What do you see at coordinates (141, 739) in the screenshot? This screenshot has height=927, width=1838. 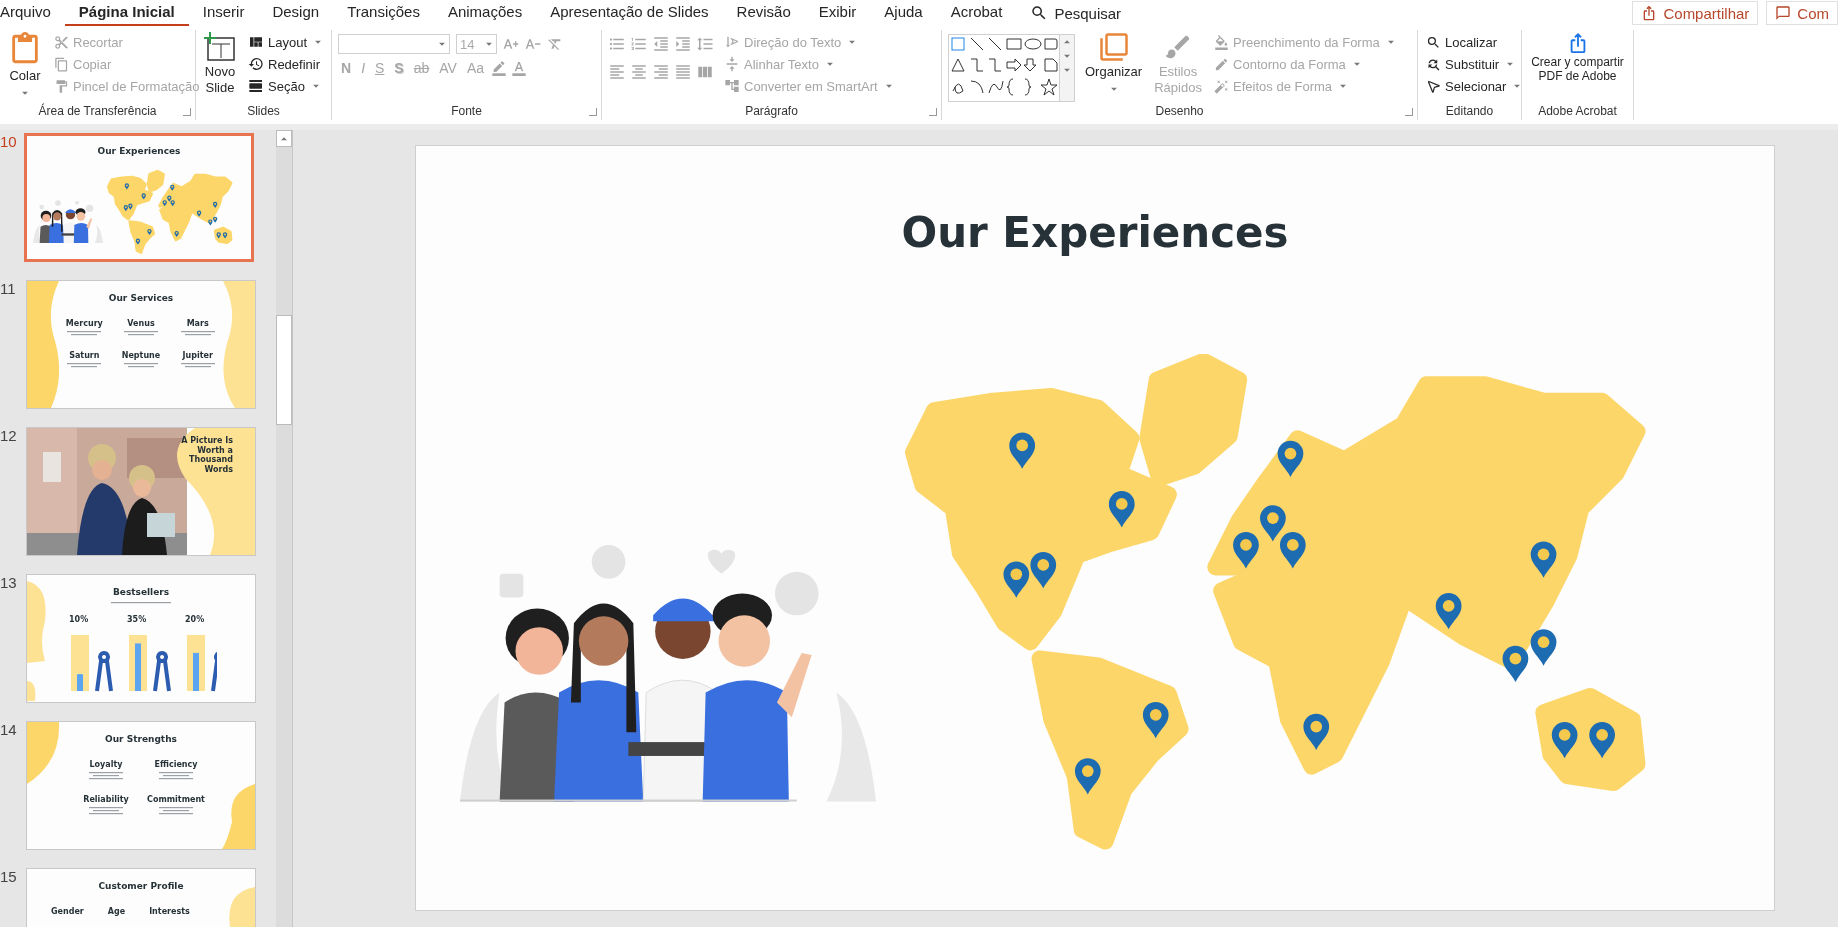 I see `thumbnail-title: Our Strengths` at bounding box center [141, 739].